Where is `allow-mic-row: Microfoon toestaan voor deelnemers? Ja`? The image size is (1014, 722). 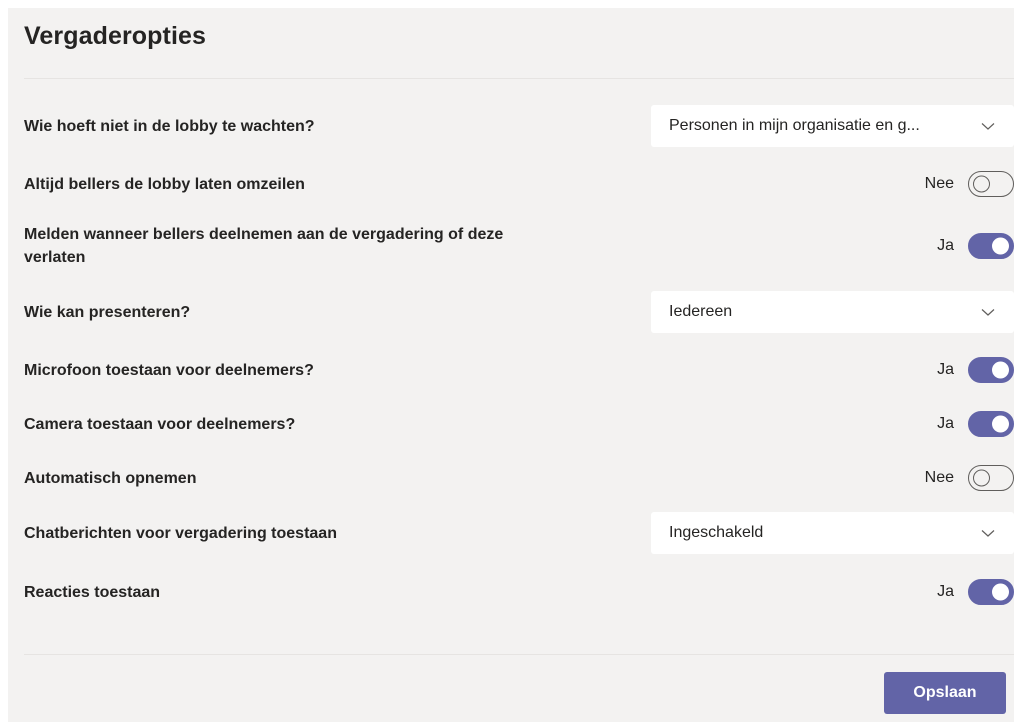 allow-mic-row: Microfoon toestaan voor deelnemers? Ja is located at coordinates (519, 370).